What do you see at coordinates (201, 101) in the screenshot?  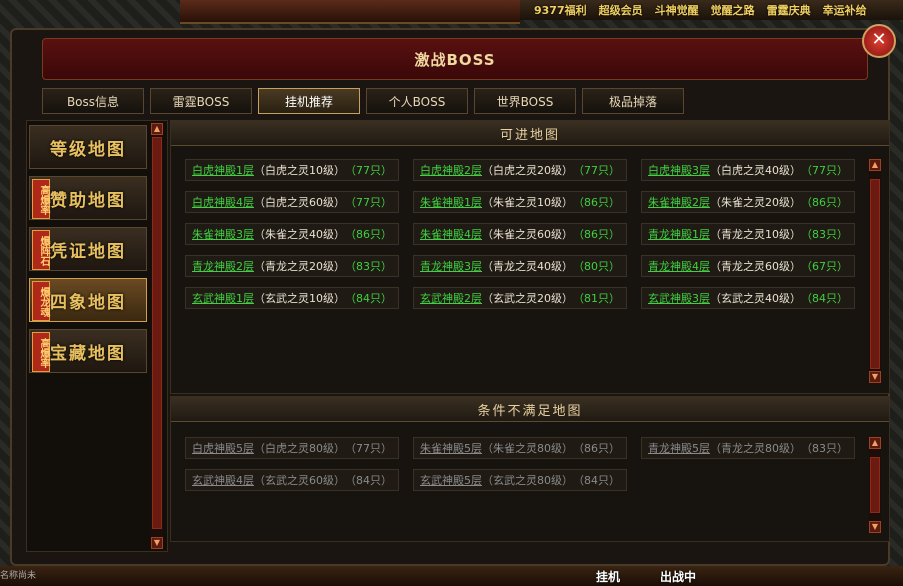 I see `tab-1: 雷霆BOSS` at bounding box center [201, 101].